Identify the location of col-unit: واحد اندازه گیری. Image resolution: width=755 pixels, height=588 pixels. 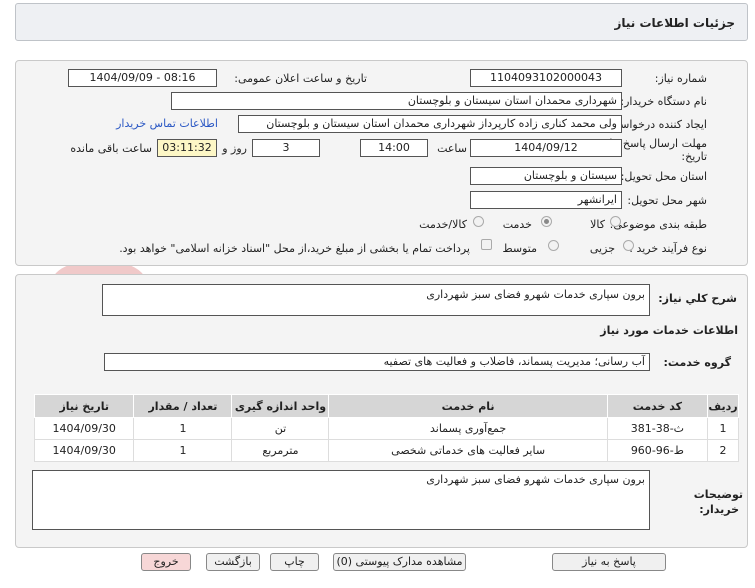
(280, 406).